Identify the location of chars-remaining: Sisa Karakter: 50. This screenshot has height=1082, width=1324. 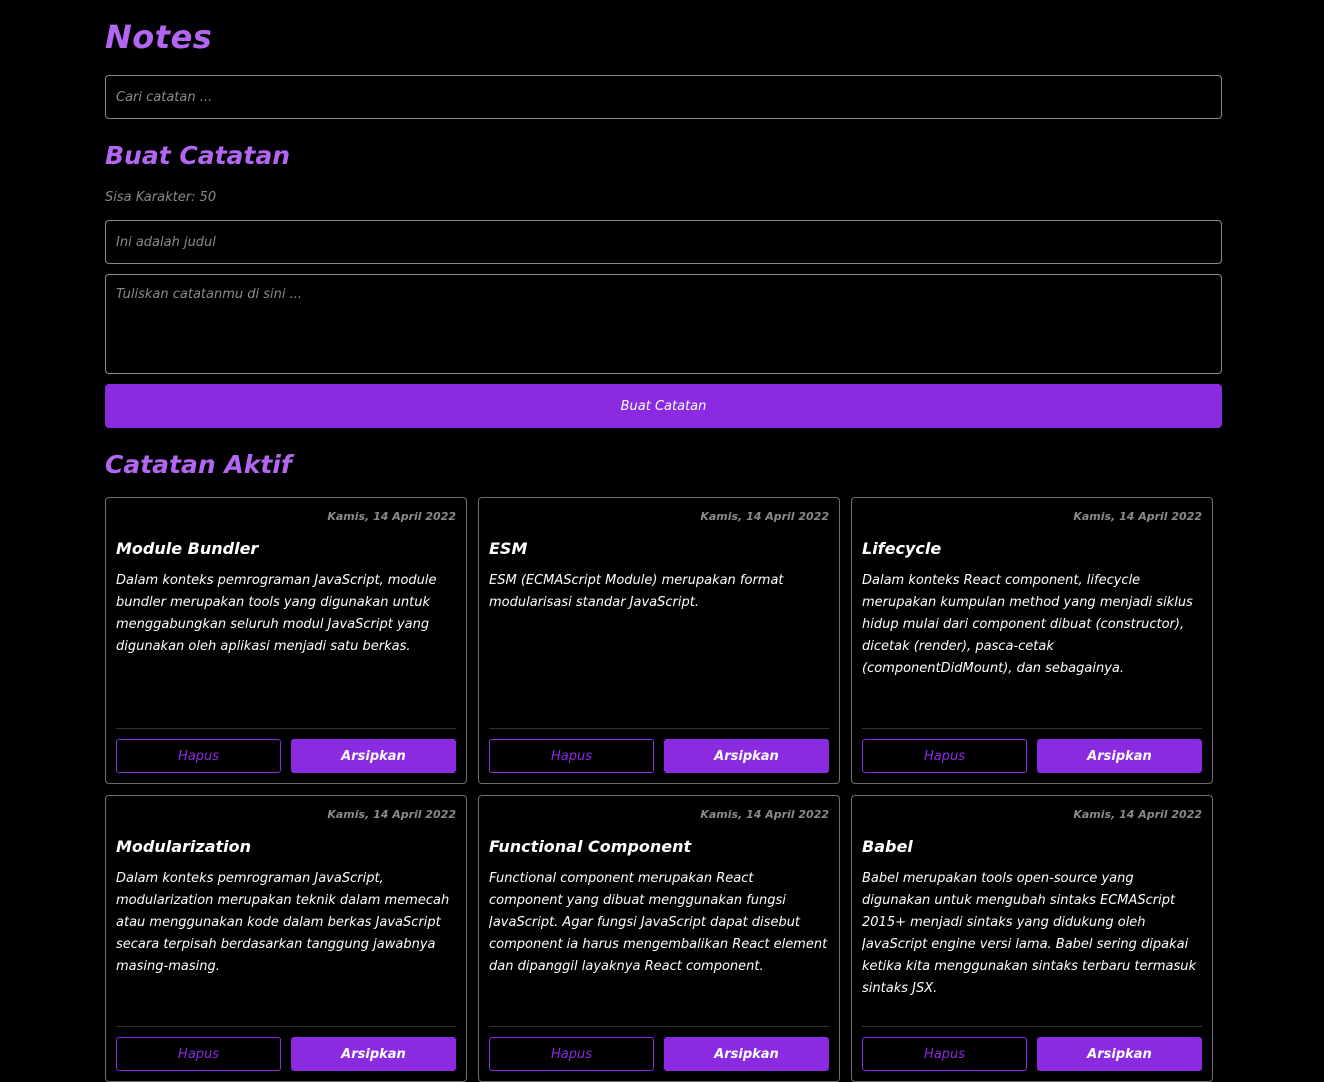
(161, 197).